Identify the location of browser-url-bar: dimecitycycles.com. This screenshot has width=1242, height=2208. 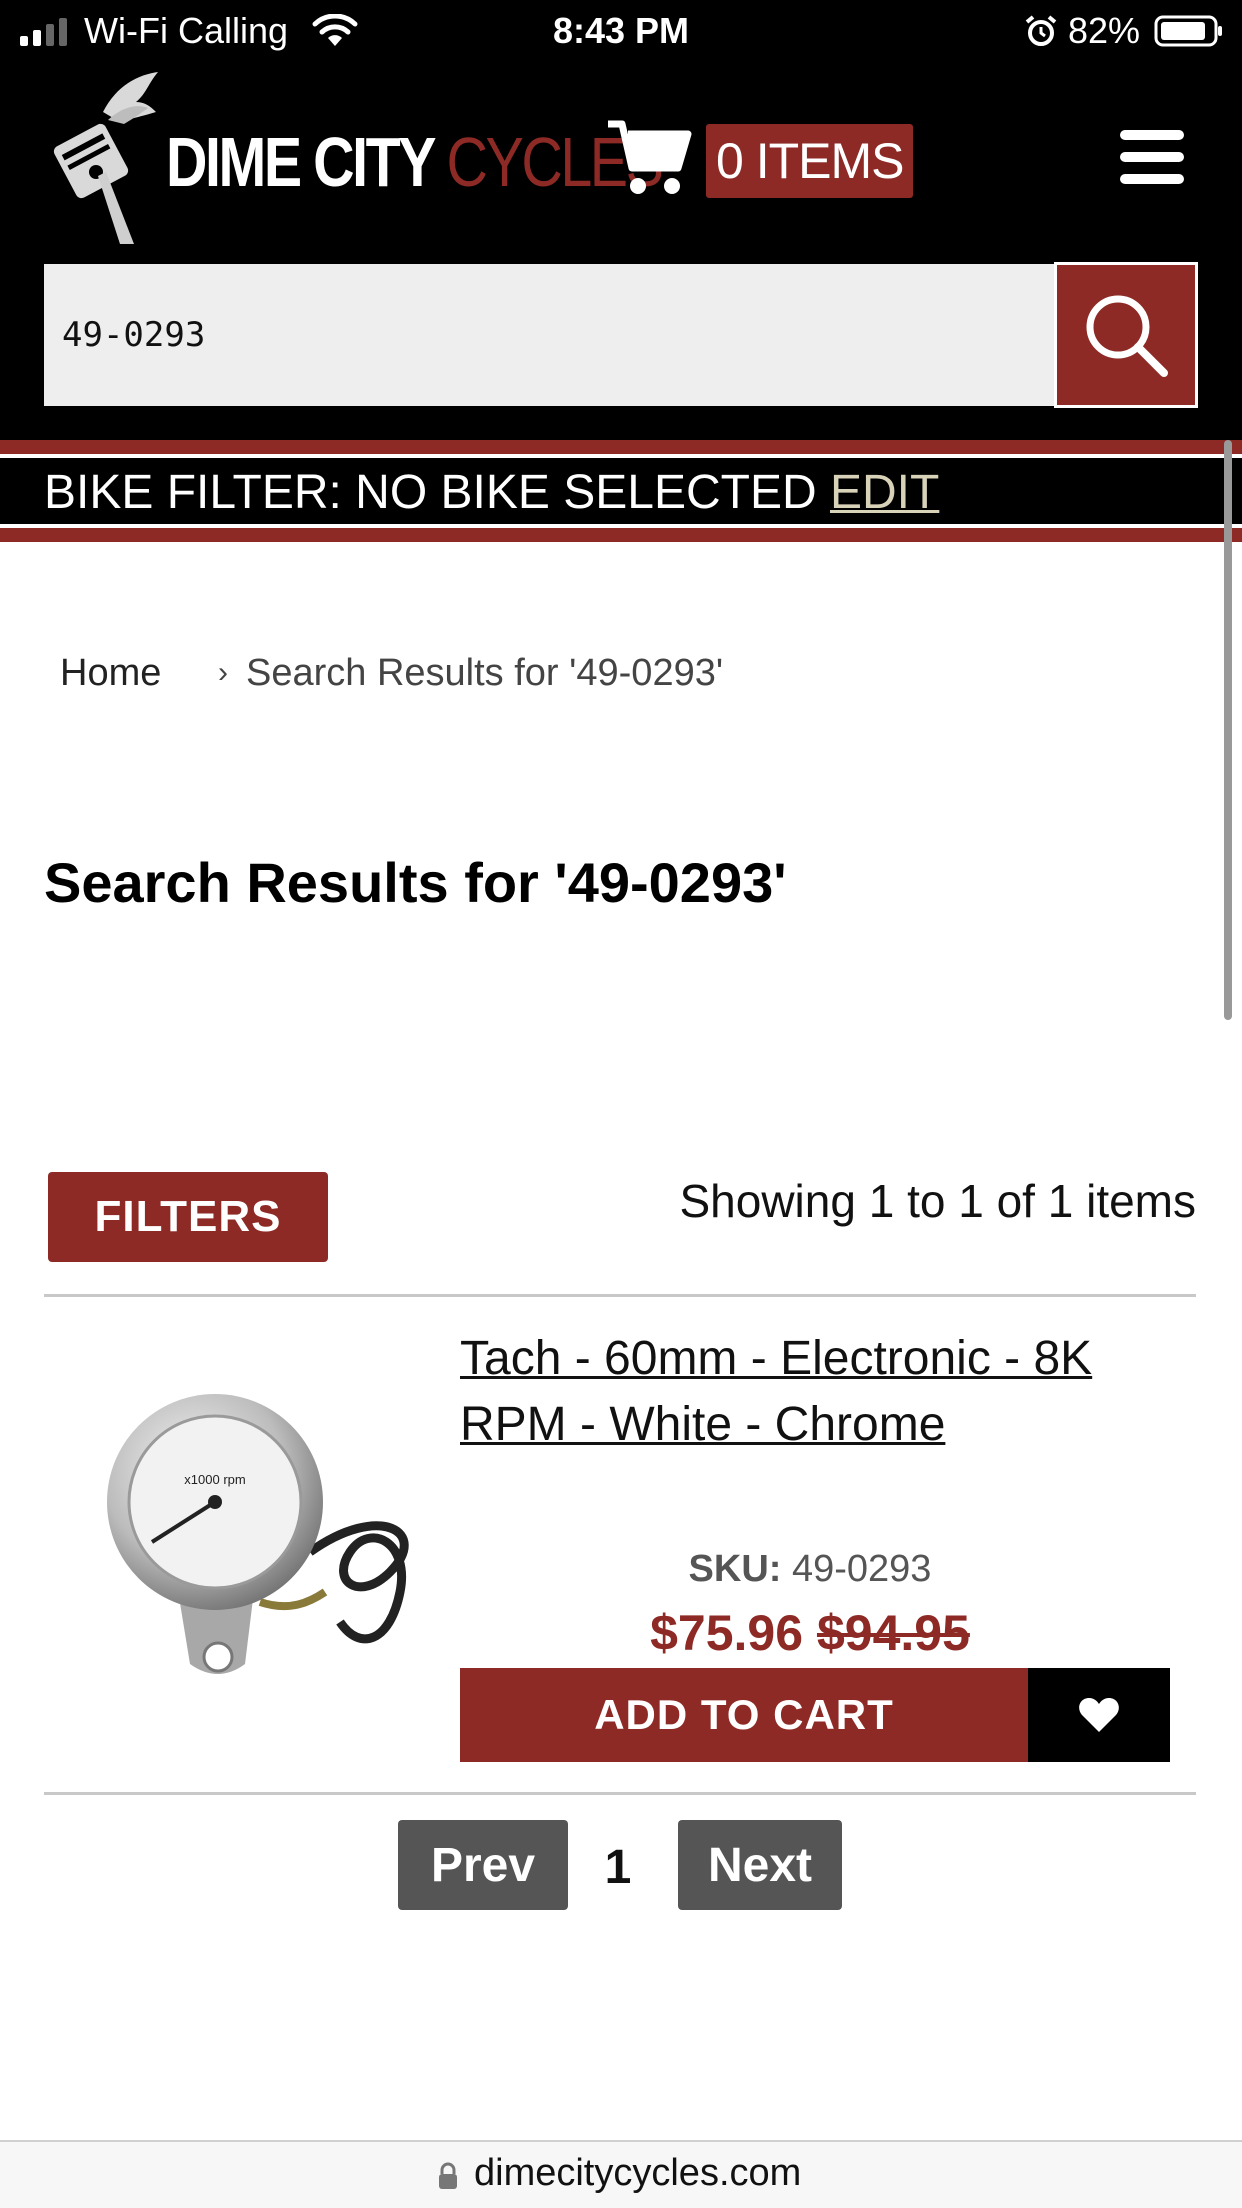
(621, 2174).